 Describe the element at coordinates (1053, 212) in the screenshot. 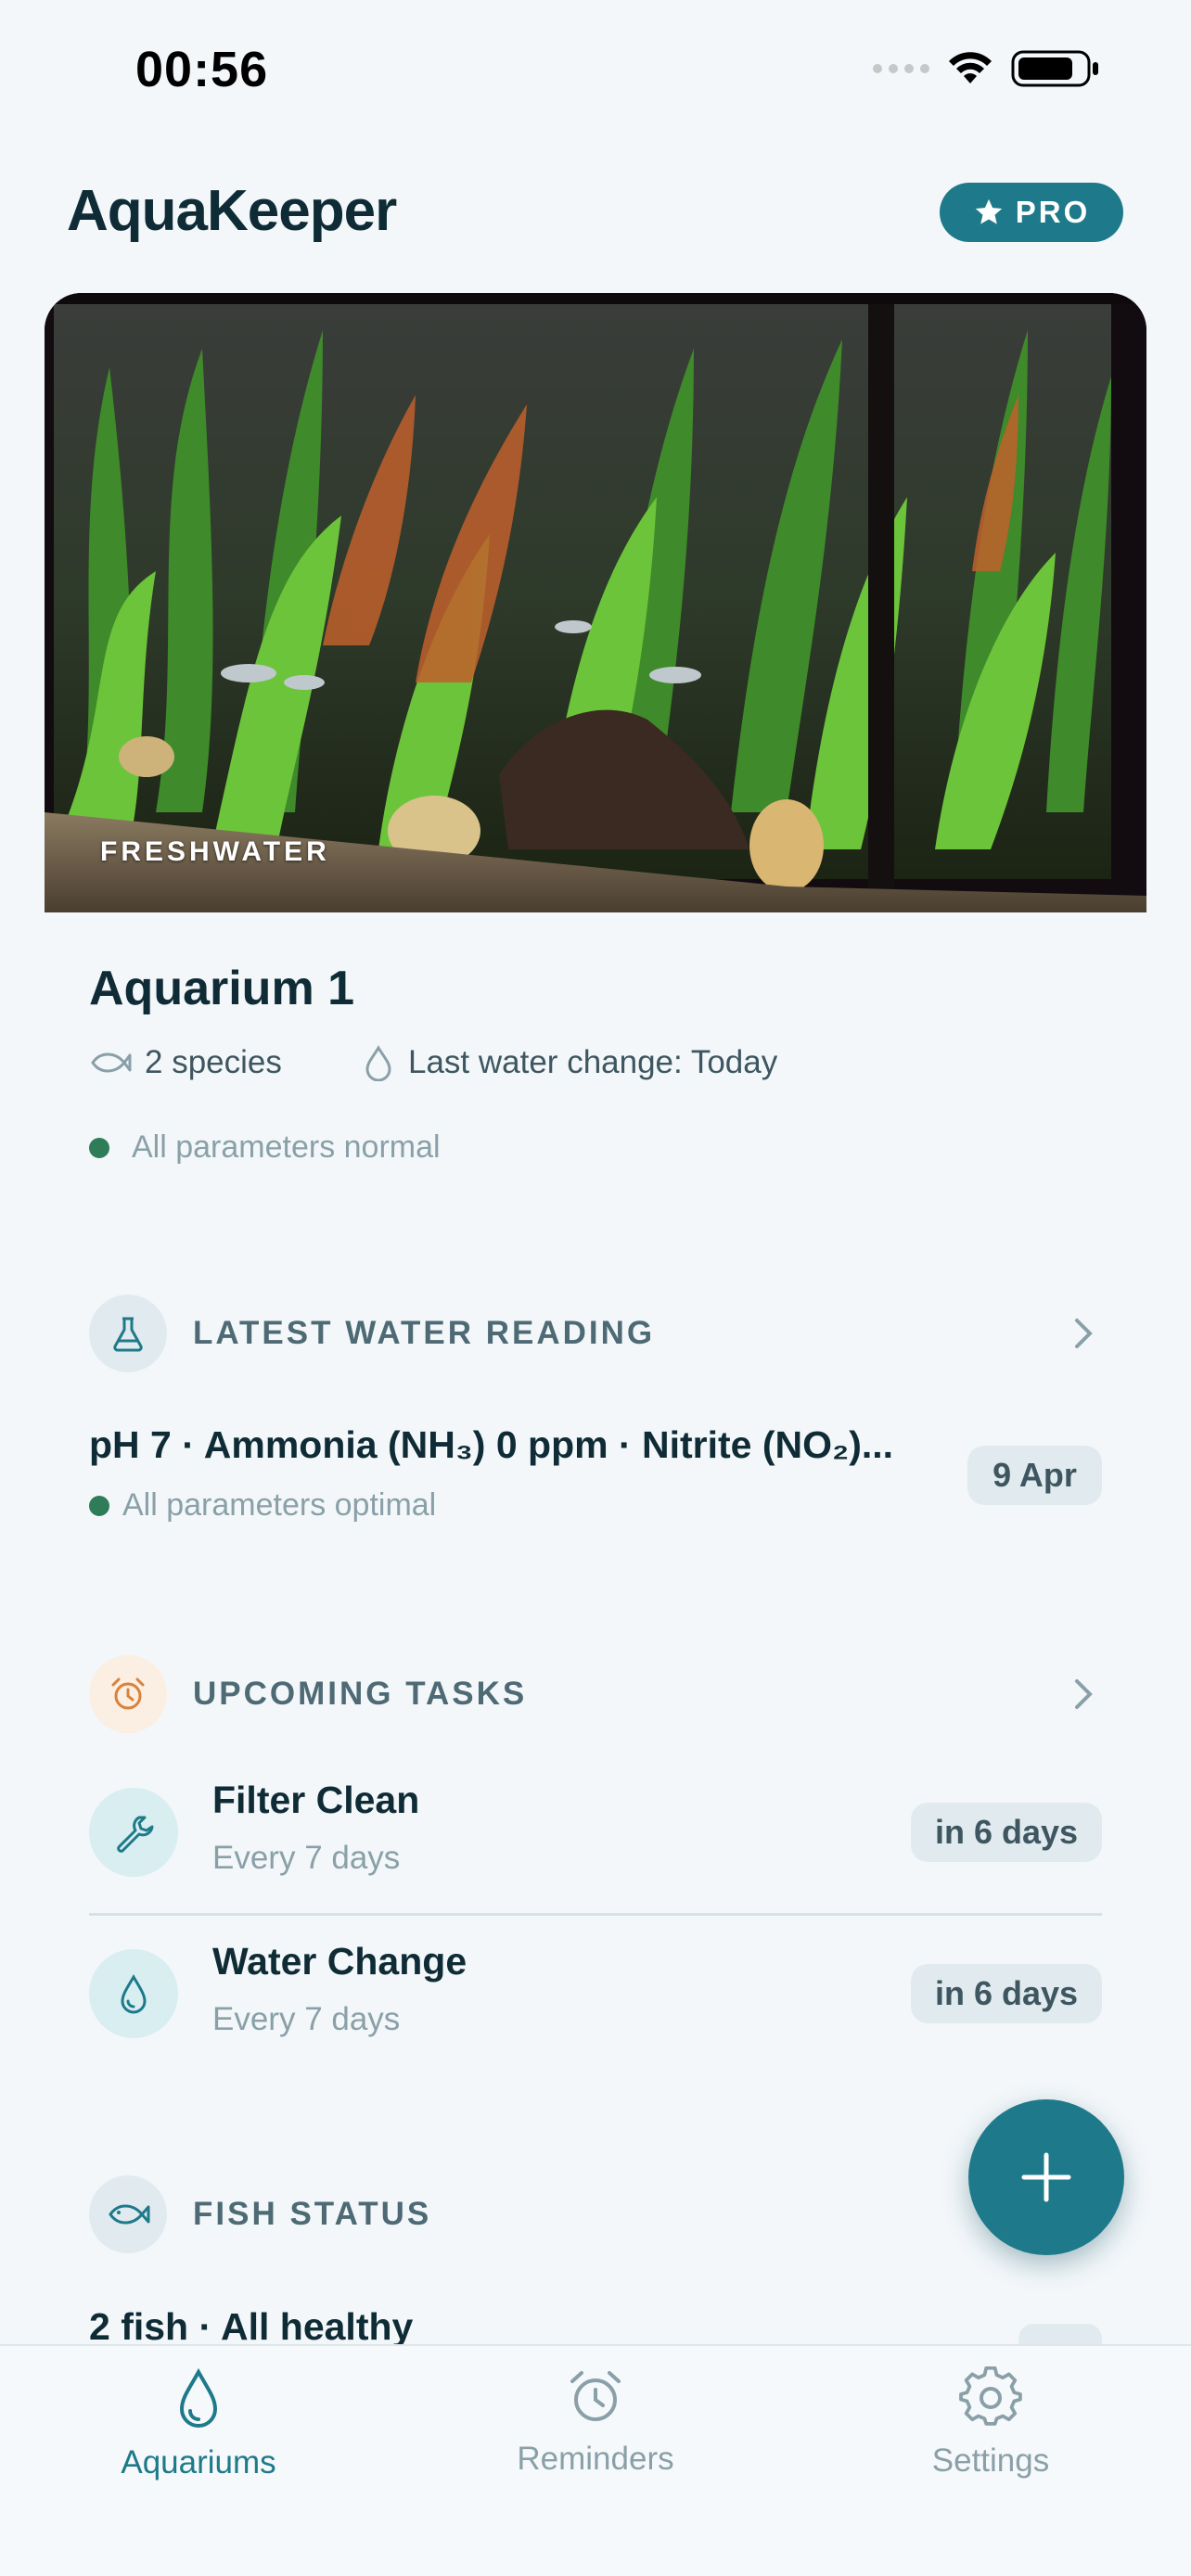

I see `pro-label: PRO` at that location.